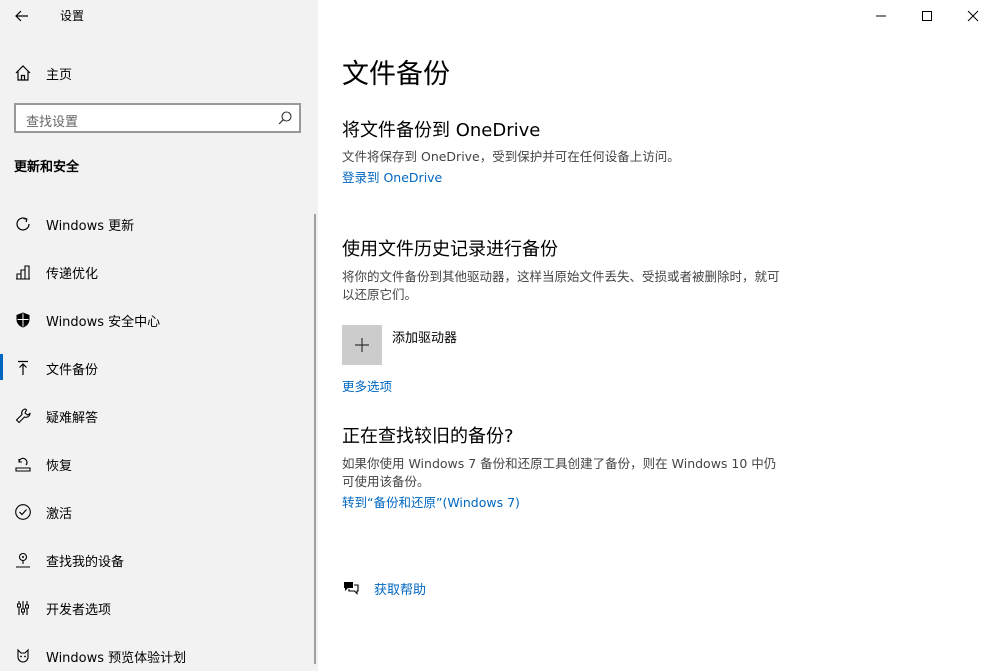 The image size is (996, 671). I want to click on back-arrow-icon, so click(21, 16).